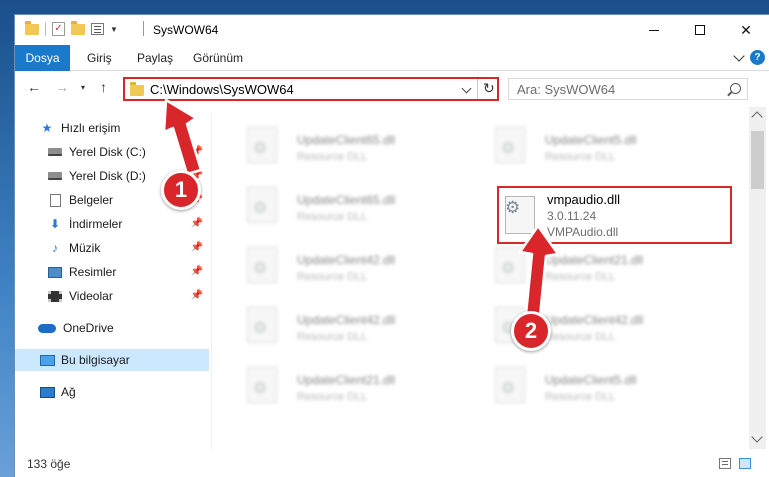 The height and width of the screenshot is (477, 769). Describe the element at coordinates (757, 437) in the screenshot. I see `scroll-down-icon` at that location.